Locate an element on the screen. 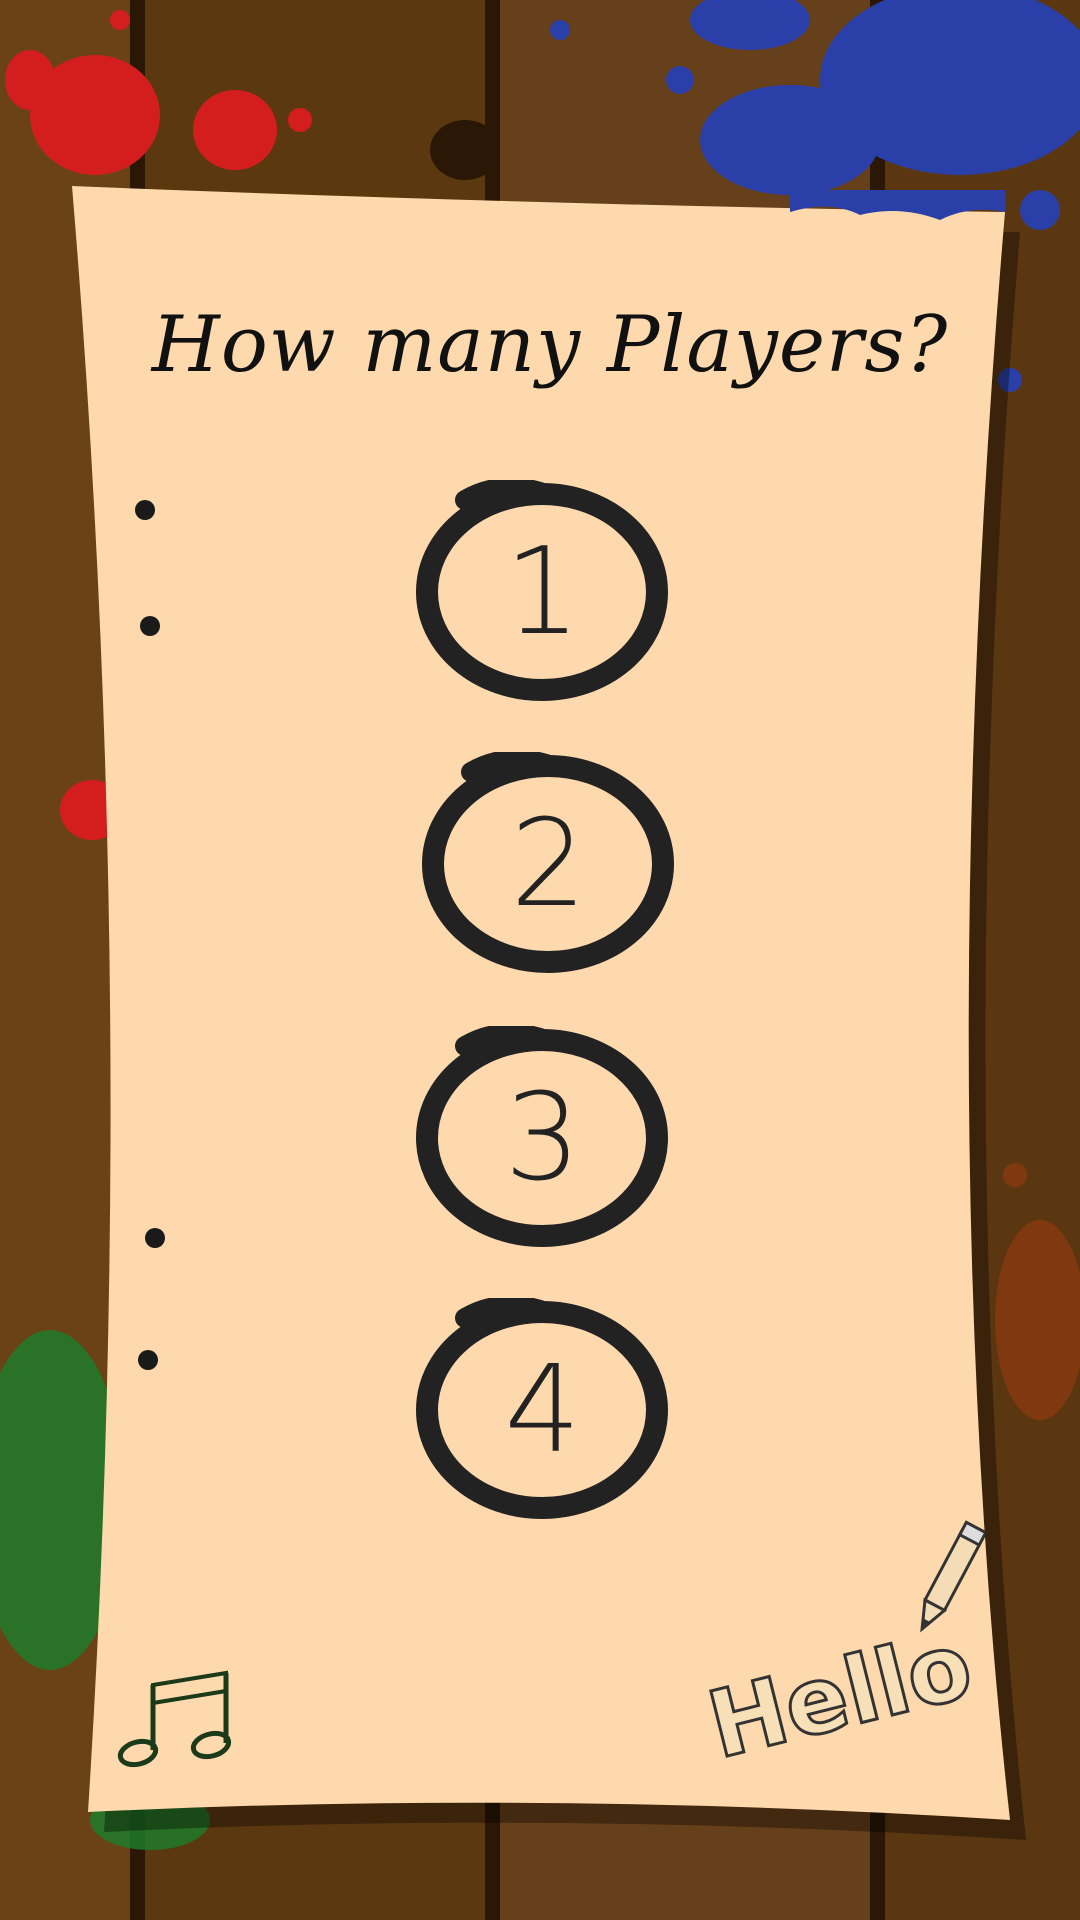 Image resolution: width=1080 pixels, height=1920 pixels. music-note-icon is located at coordinates (174, 1719).